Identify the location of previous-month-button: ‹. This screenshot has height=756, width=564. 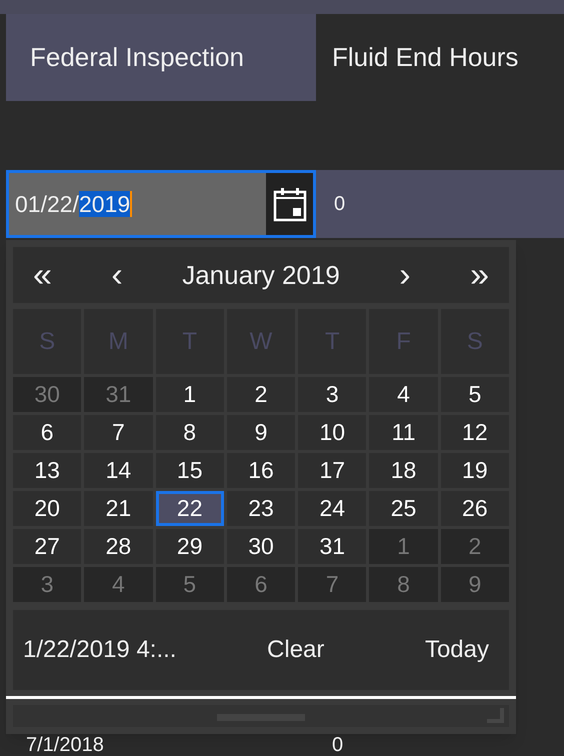
(117, 275).